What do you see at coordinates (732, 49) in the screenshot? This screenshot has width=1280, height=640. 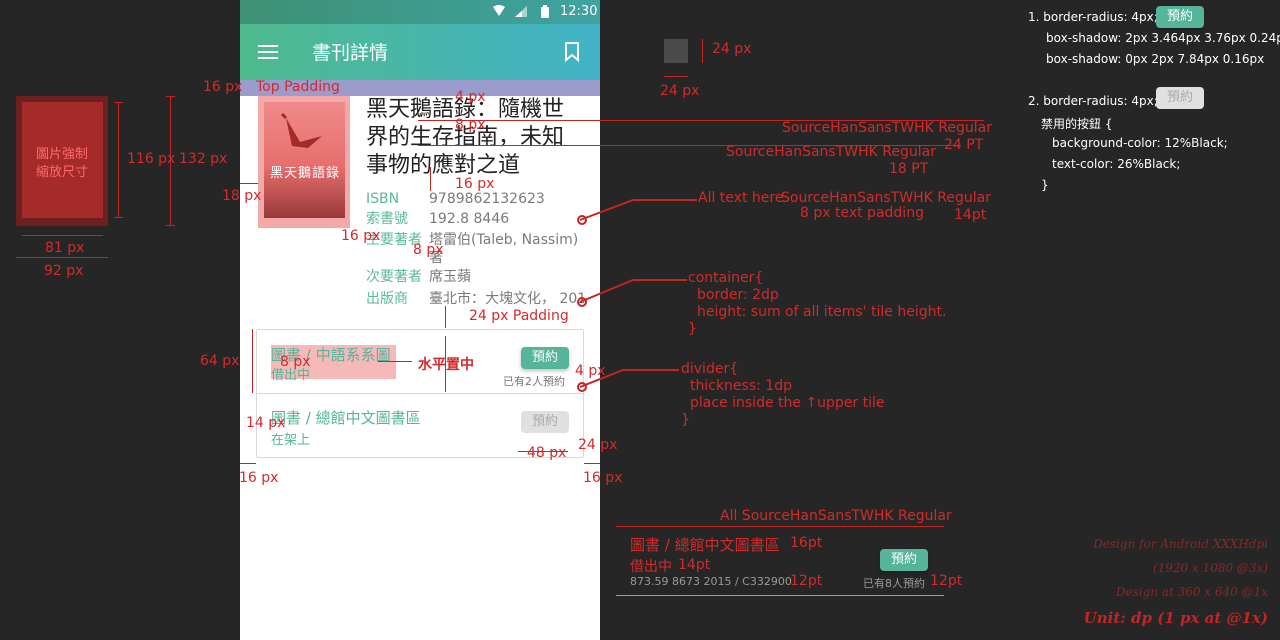 I see `icon-size-a: 24 px` at bounding box center [732, 49].